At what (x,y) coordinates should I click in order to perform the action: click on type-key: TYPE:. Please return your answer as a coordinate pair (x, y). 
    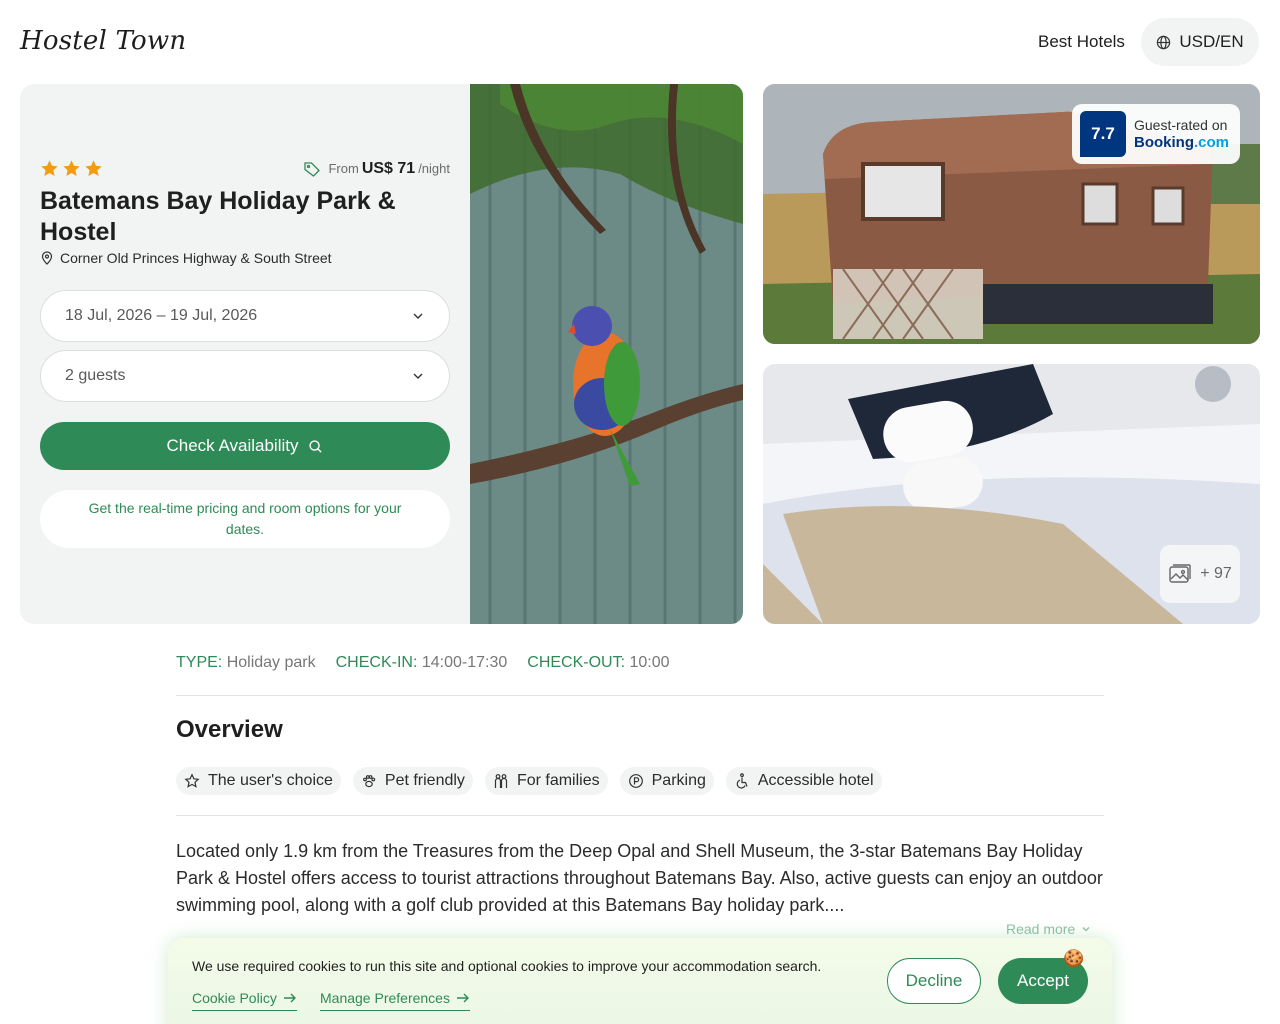
    Looking at the image, I should click on (199, 662).